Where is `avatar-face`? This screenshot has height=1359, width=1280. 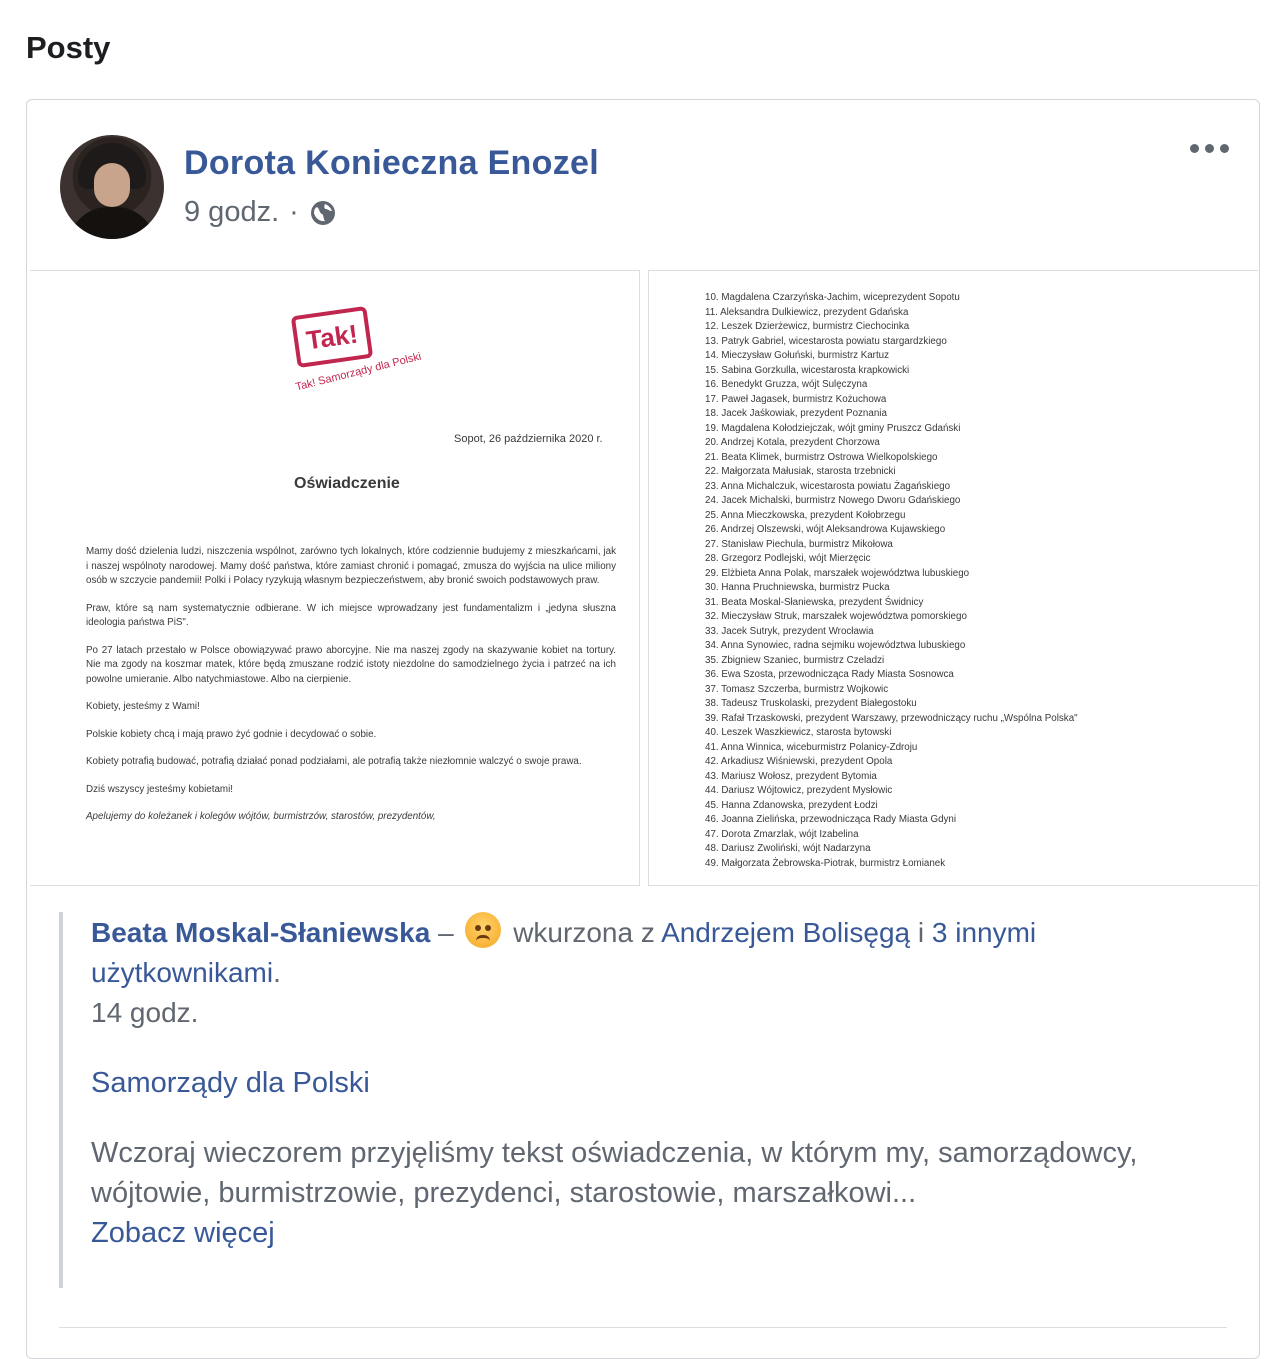
avatar-face is located at coordinates (112, 185).